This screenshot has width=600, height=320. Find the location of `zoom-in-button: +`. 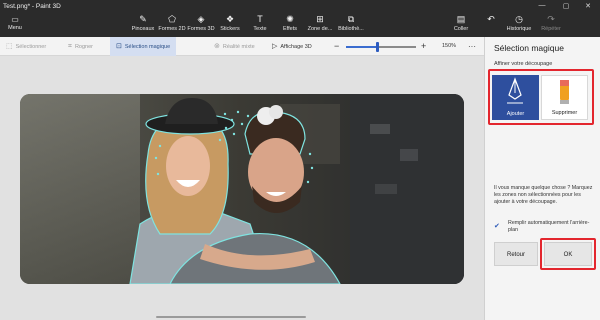

zoom-in-button: + is located at coordinates (423, 46).